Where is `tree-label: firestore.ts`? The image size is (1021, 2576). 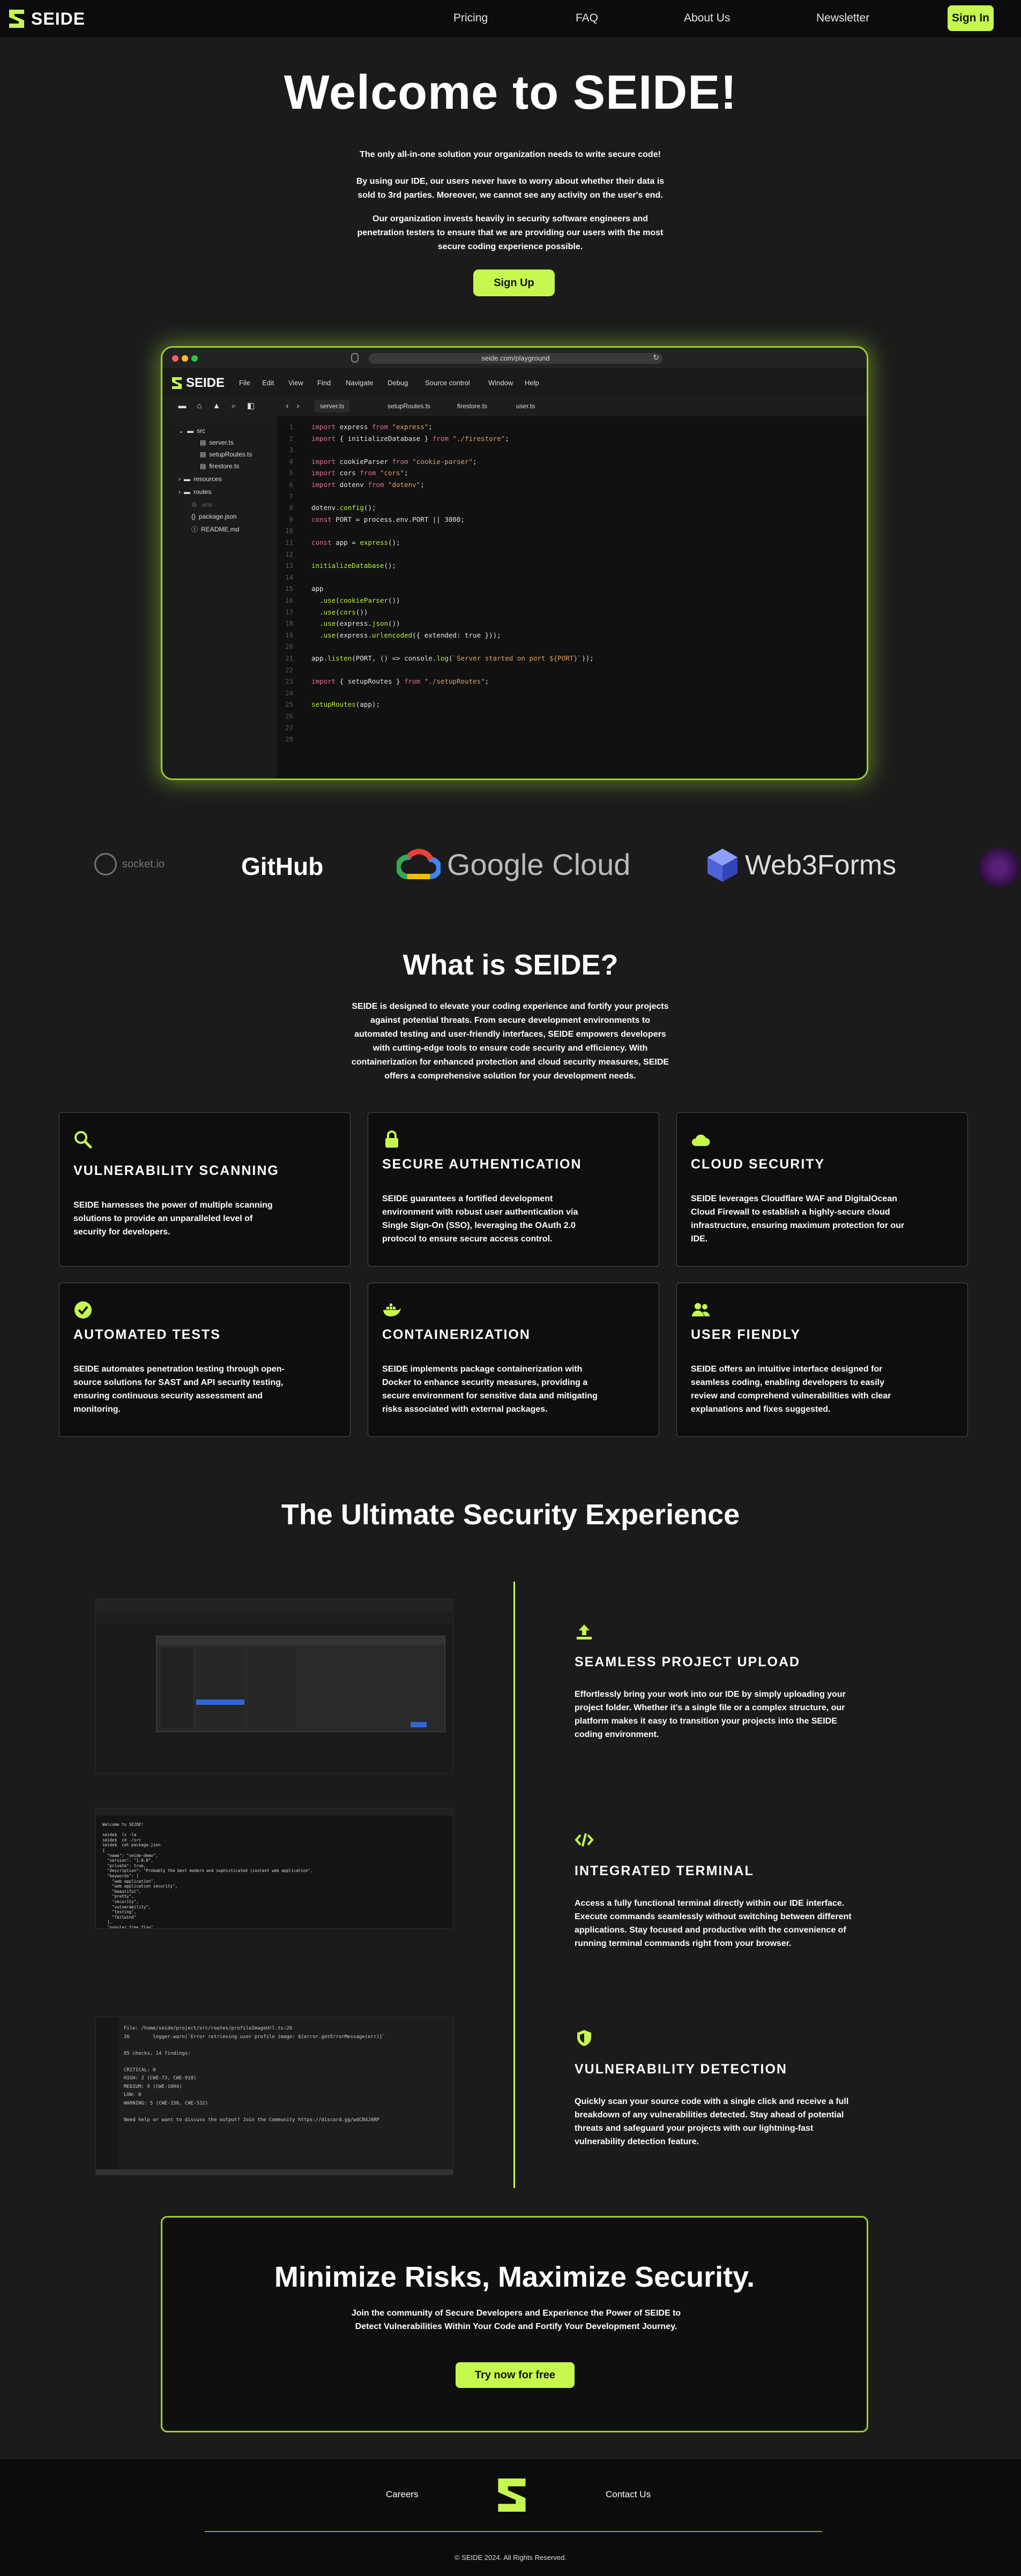
tree-label: firestore.ts is located at coordinates (224, 466).